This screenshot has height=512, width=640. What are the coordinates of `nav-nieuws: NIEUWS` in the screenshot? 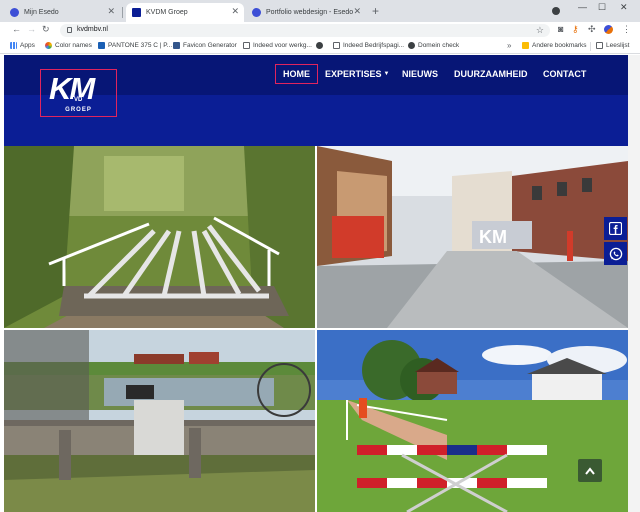 It's located at (420, 74).